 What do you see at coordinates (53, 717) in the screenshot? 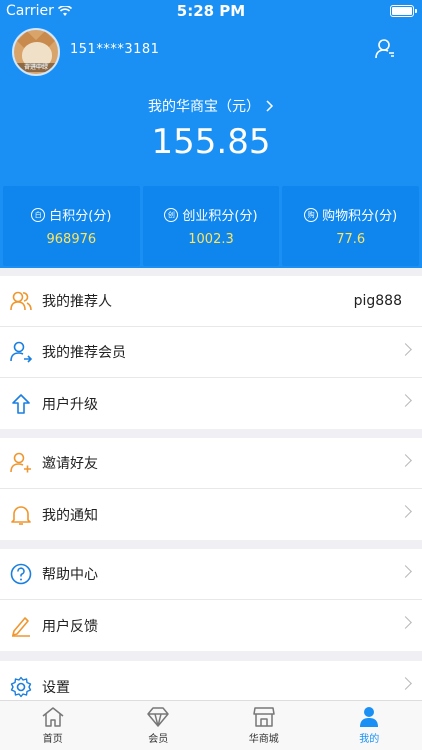
I see `home-icon` at bounding box center [53, 717].